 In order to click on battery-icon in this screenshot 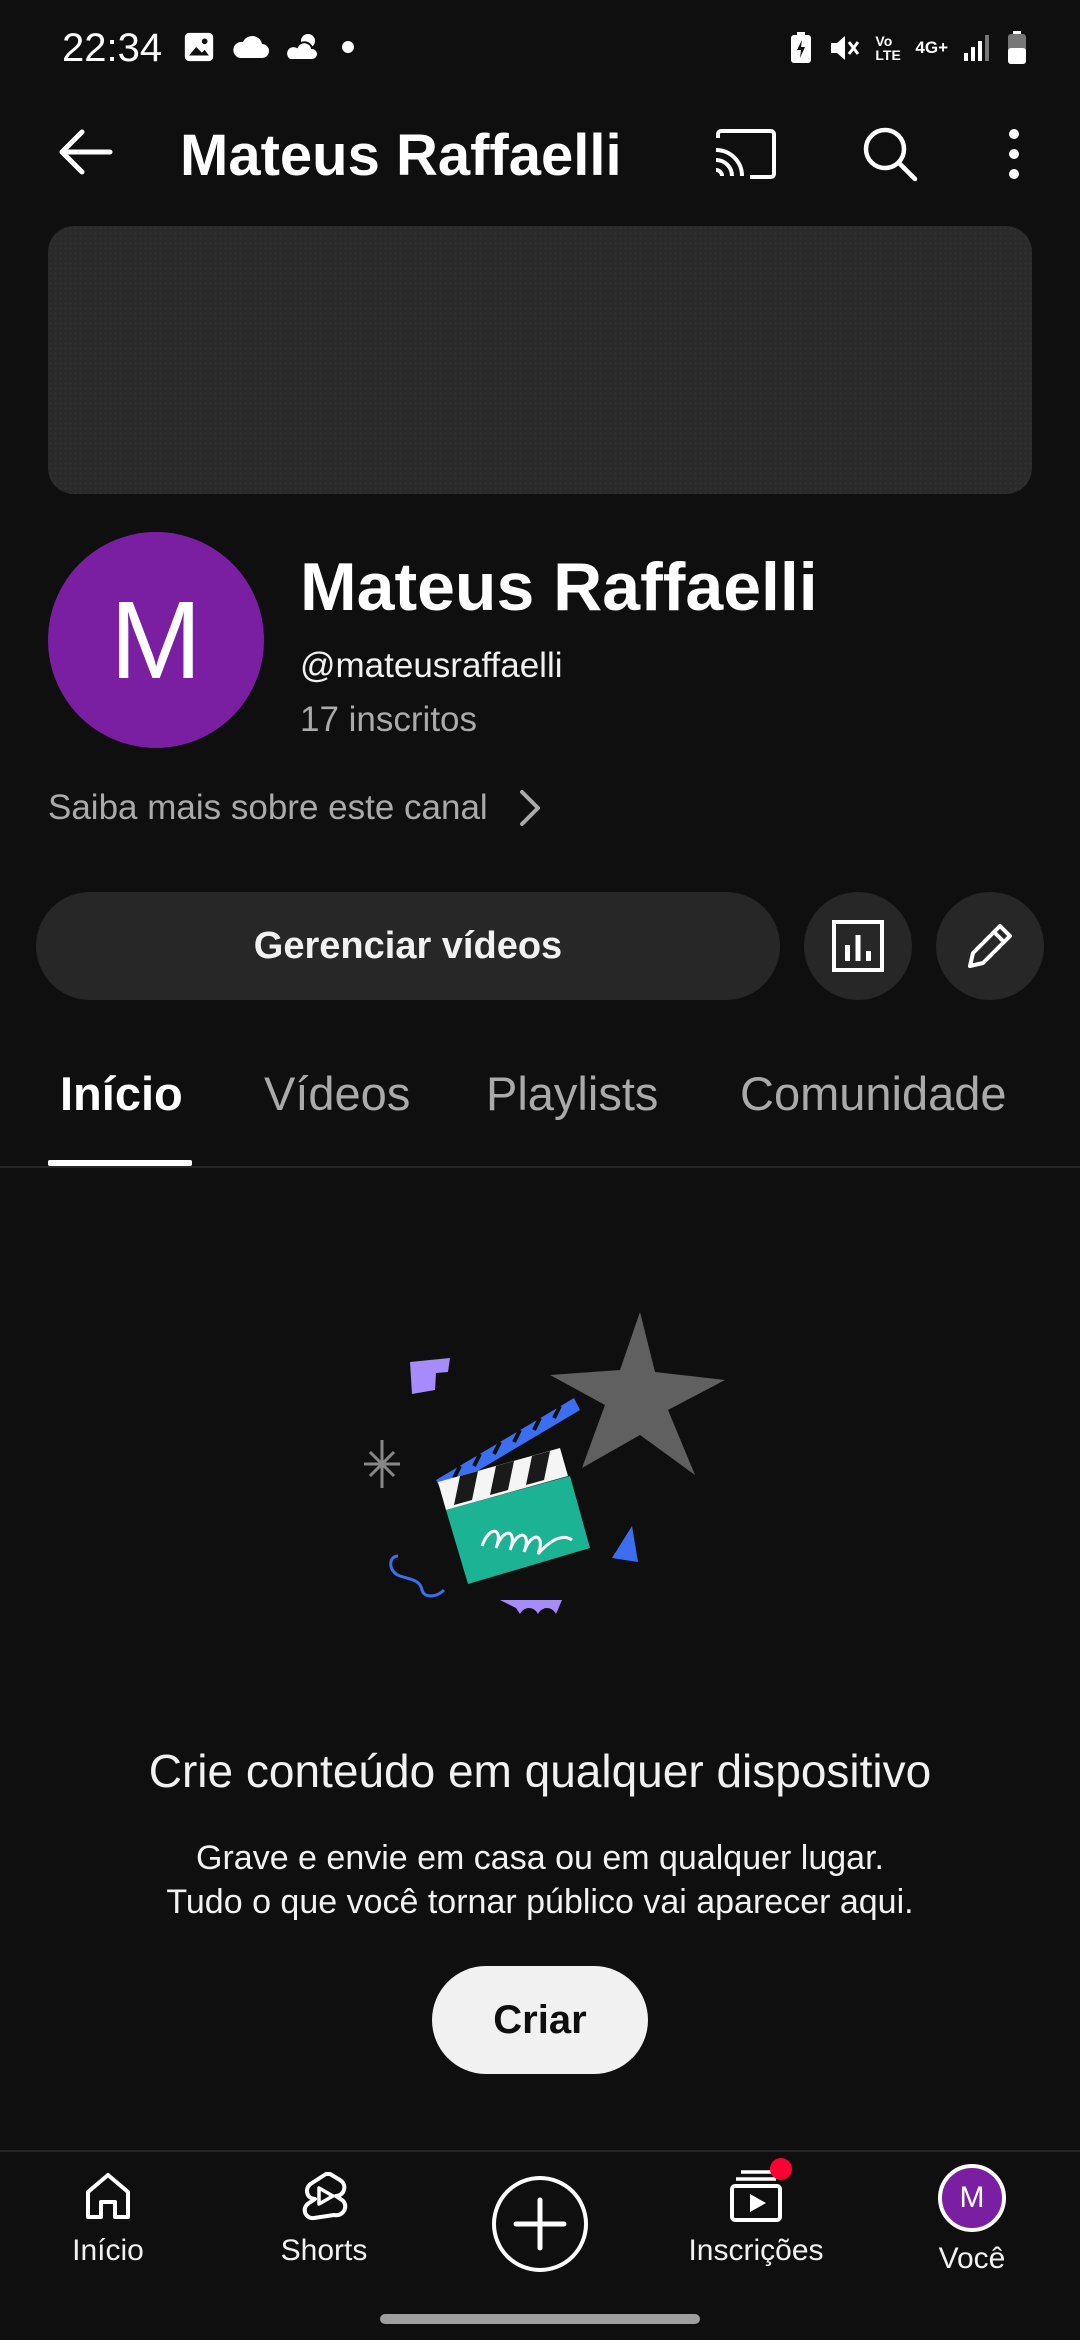, I will do `click(1017, 47)`.